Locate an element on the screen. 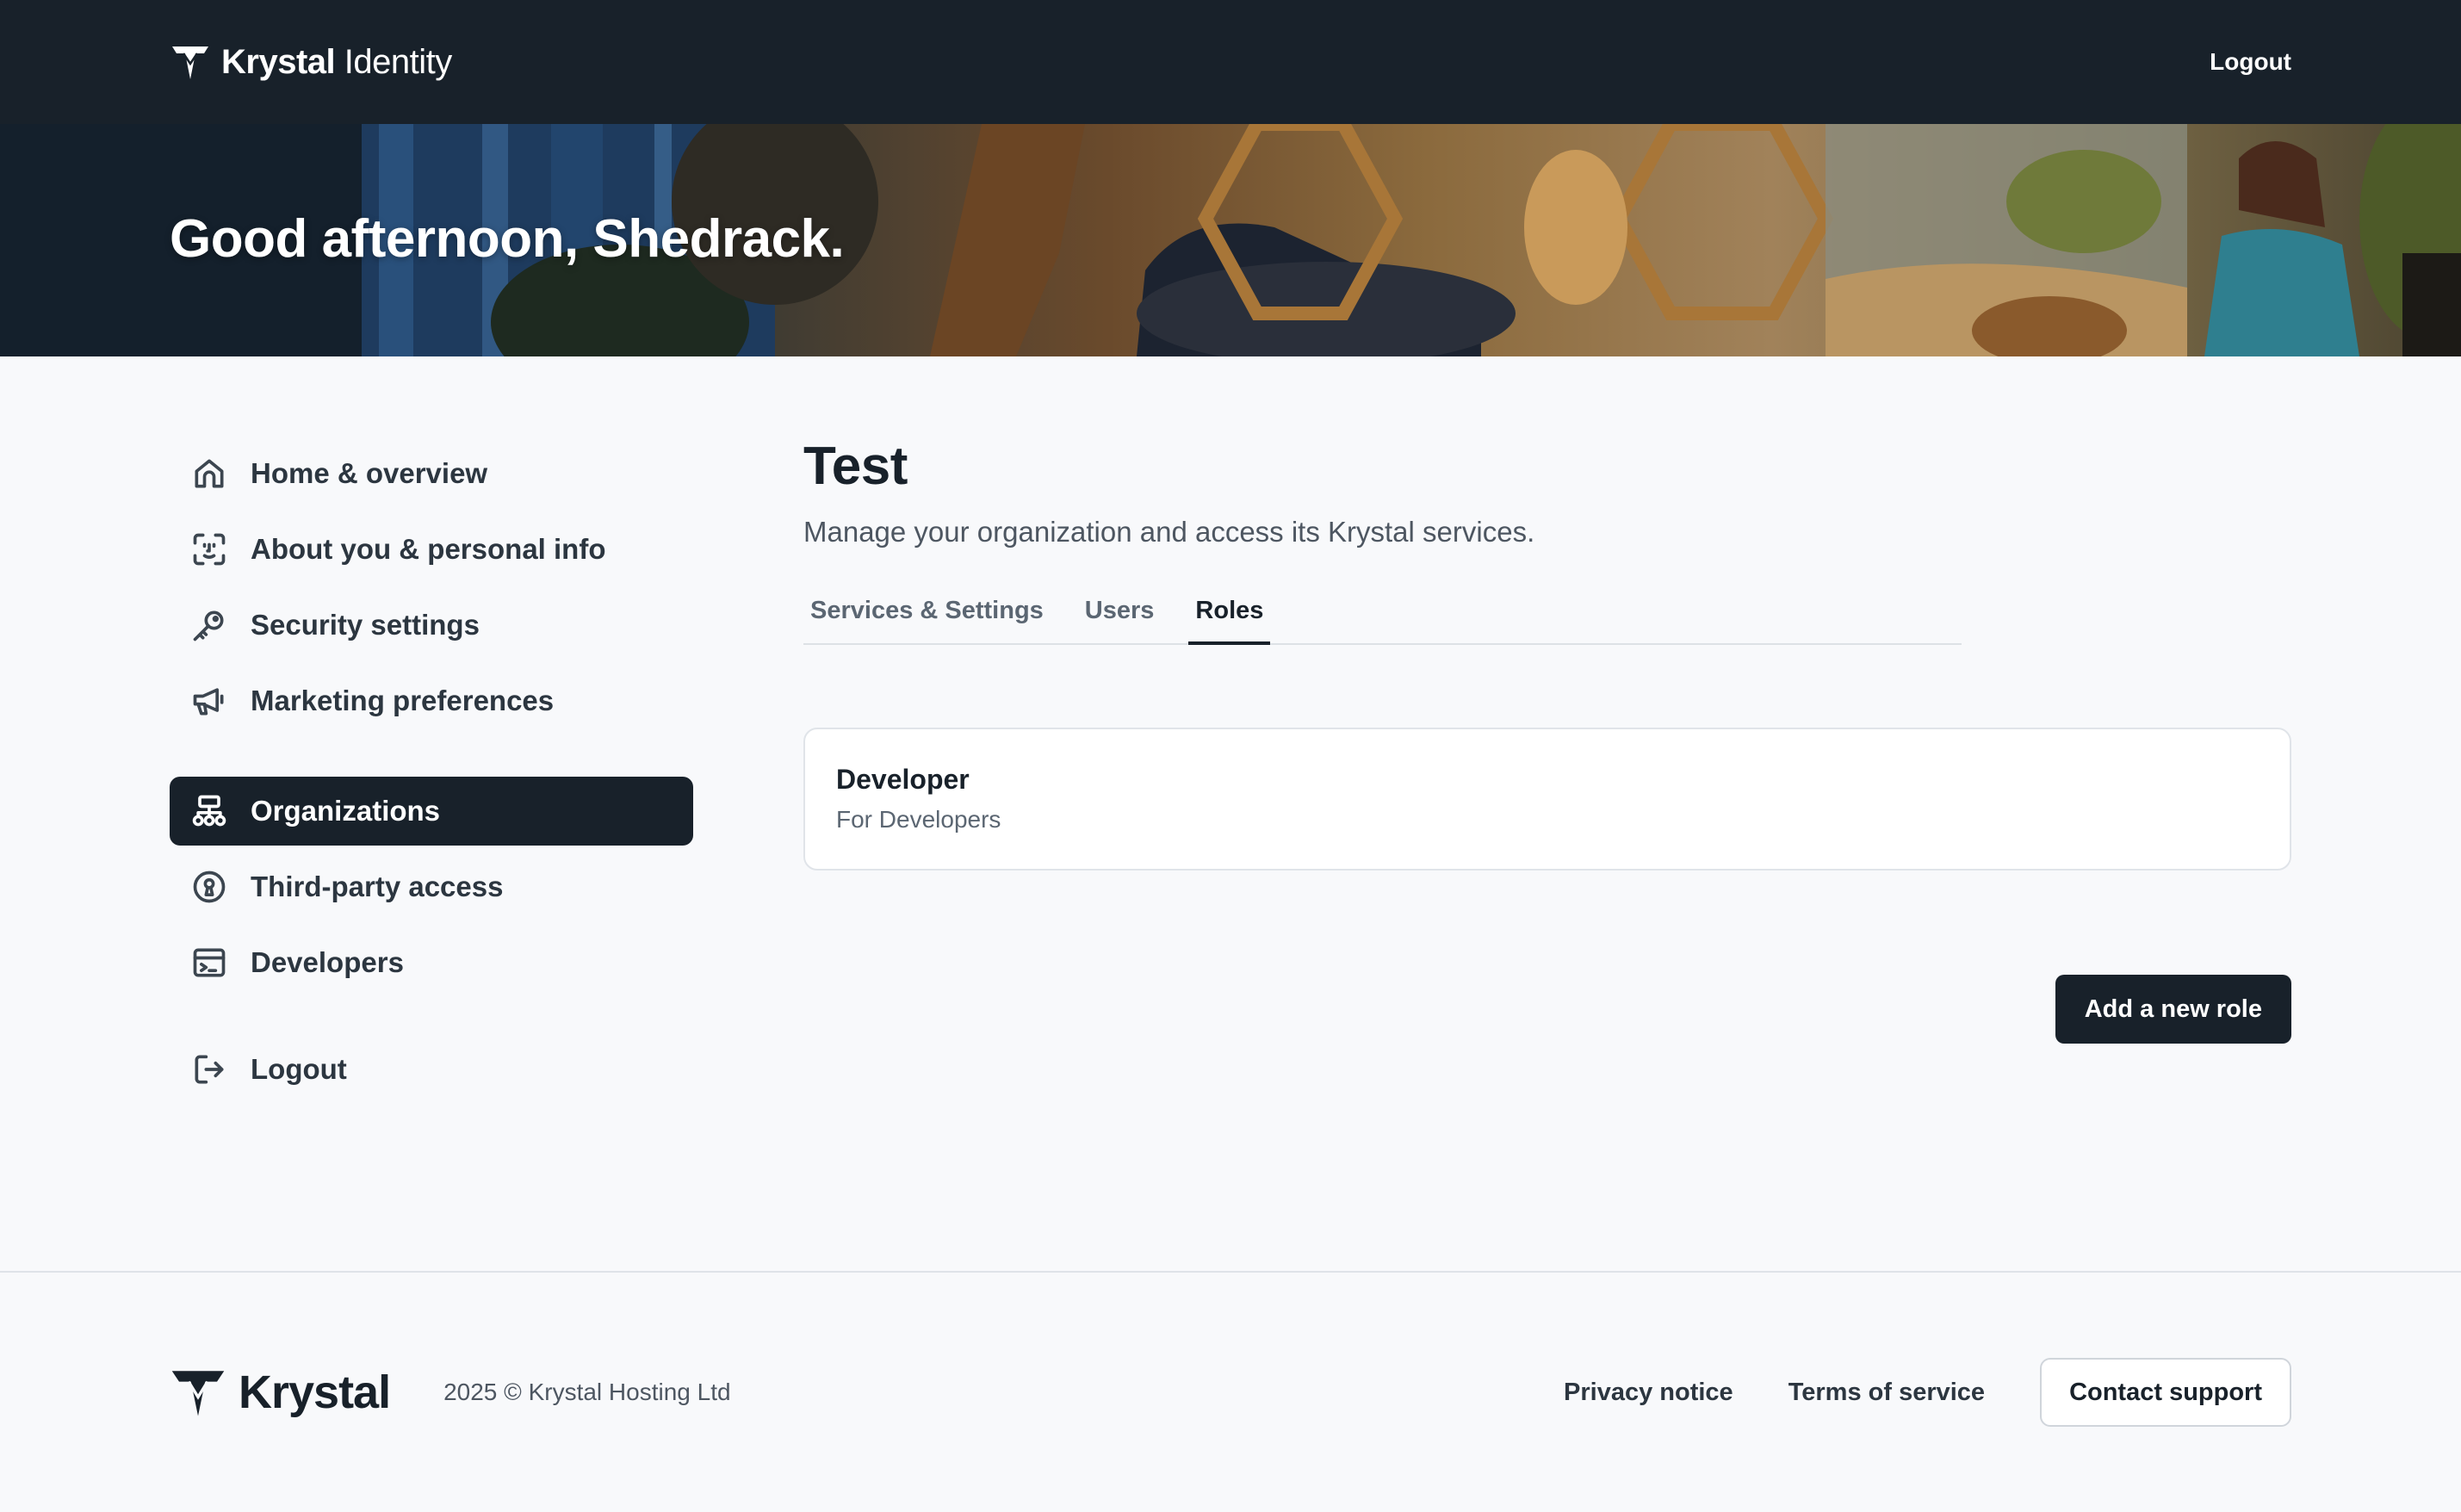  footer-brand-name: Krystal is located at coordinates (315, 1392).